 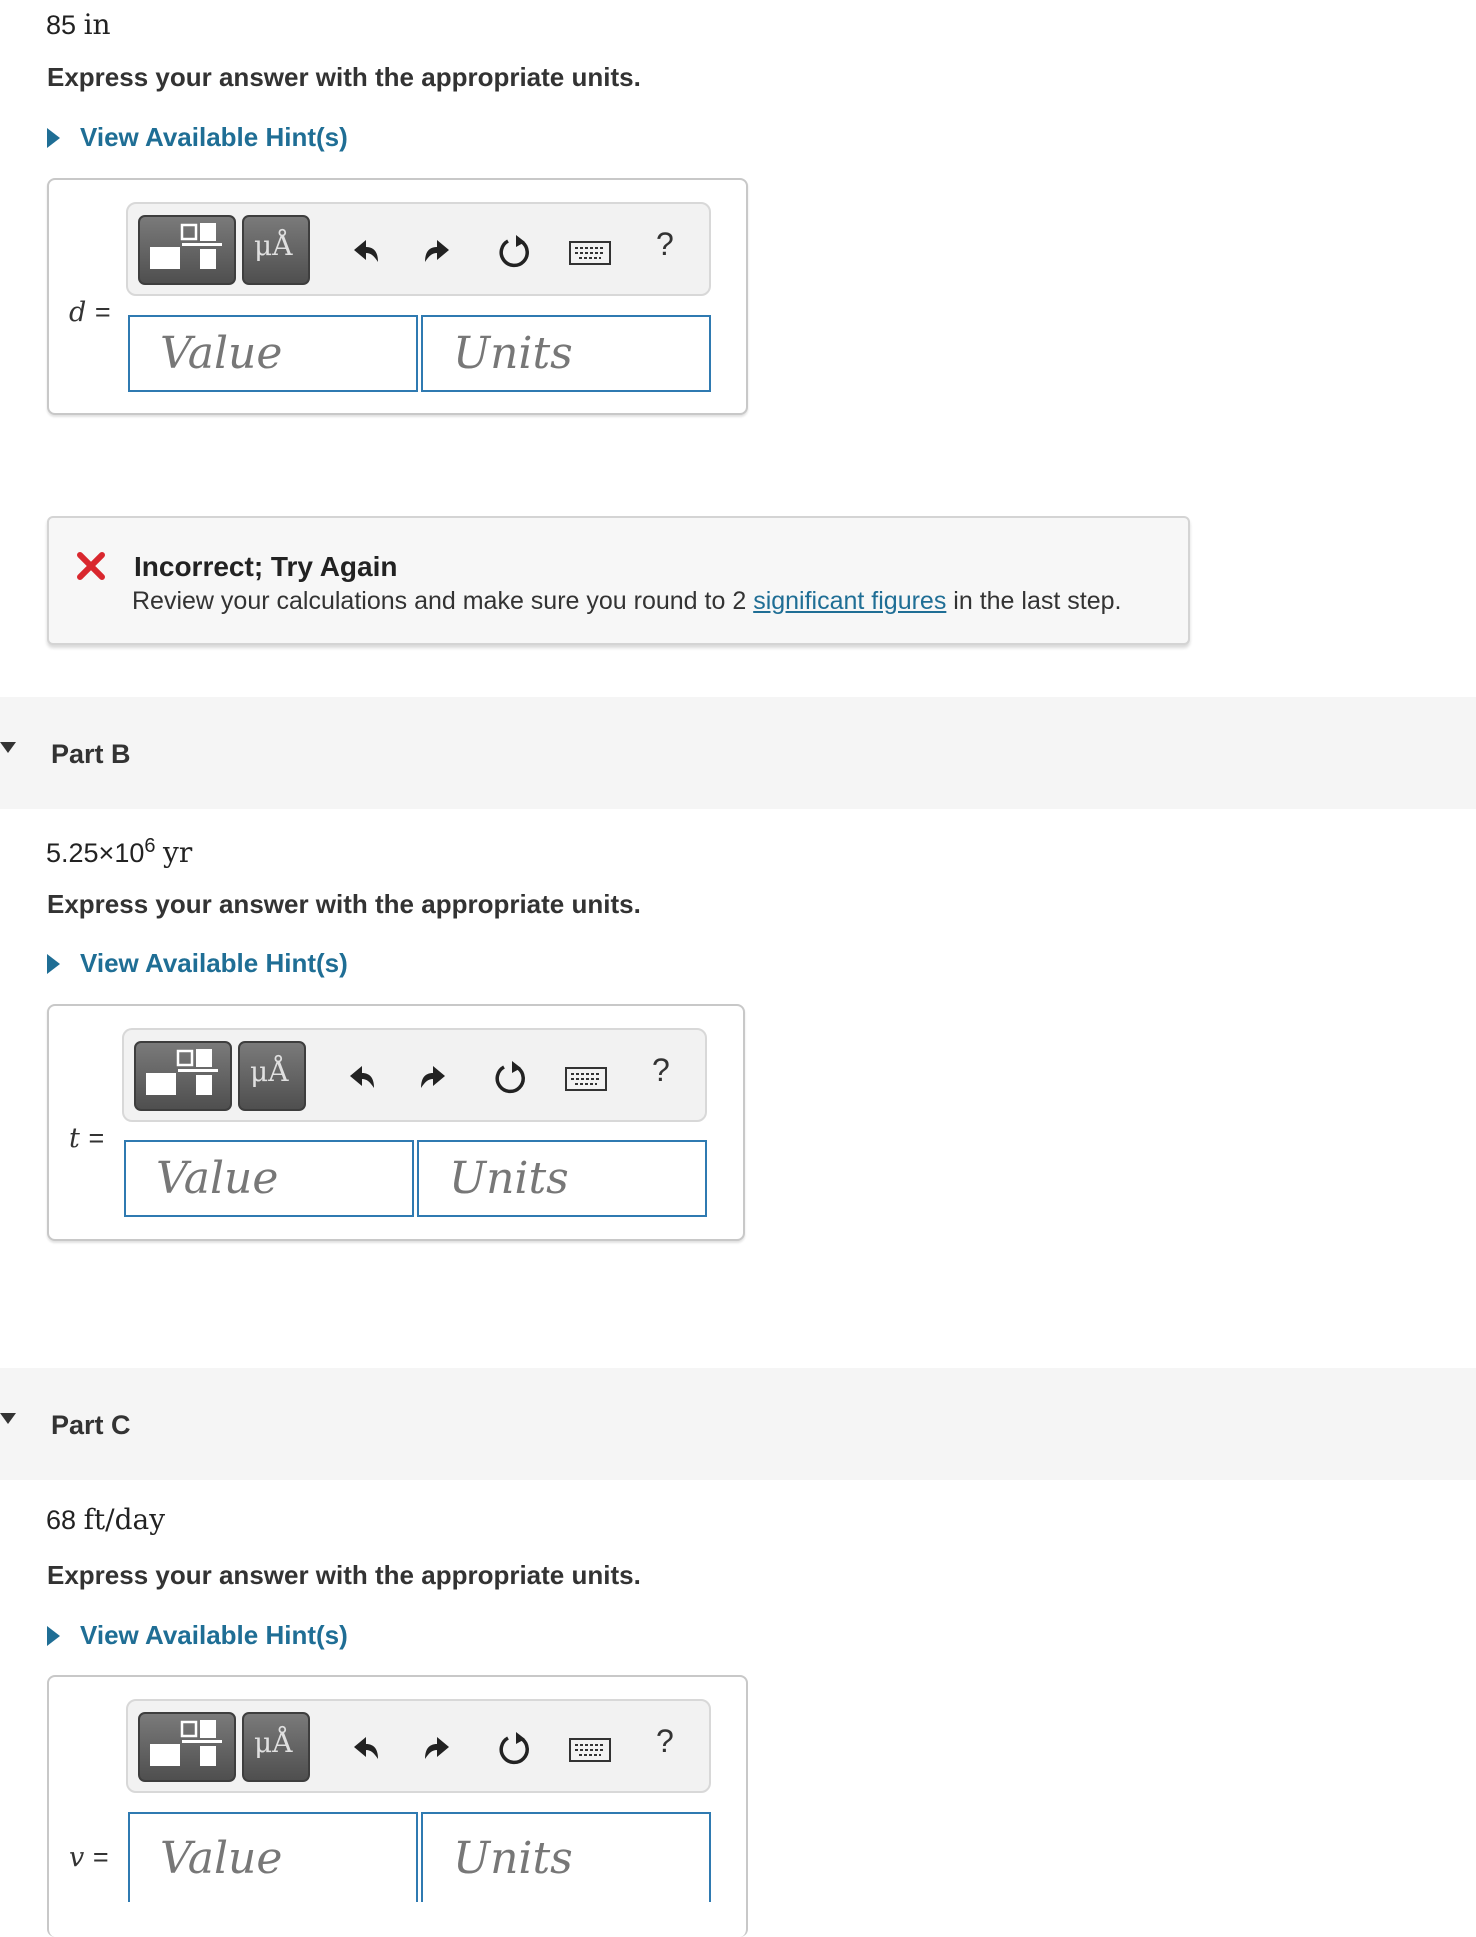 I want to click on given-value: 68, so click(x=61, y=1520).